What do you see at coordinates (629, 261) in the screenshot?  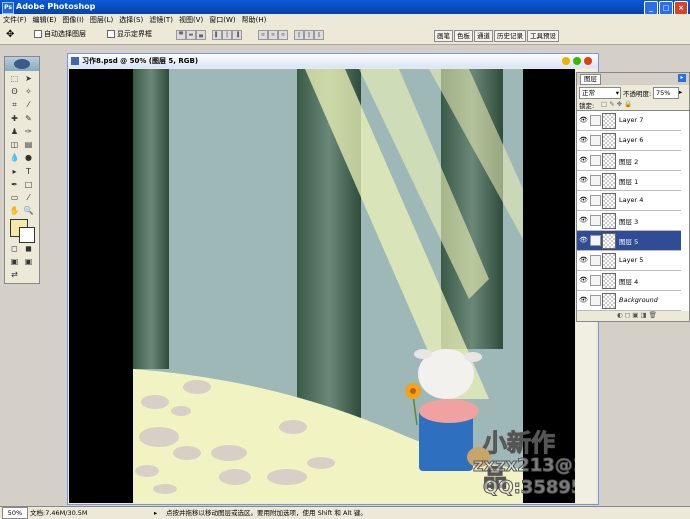 I see `layer-row: 👁 Layer 5` at bounding box center [629, 261].